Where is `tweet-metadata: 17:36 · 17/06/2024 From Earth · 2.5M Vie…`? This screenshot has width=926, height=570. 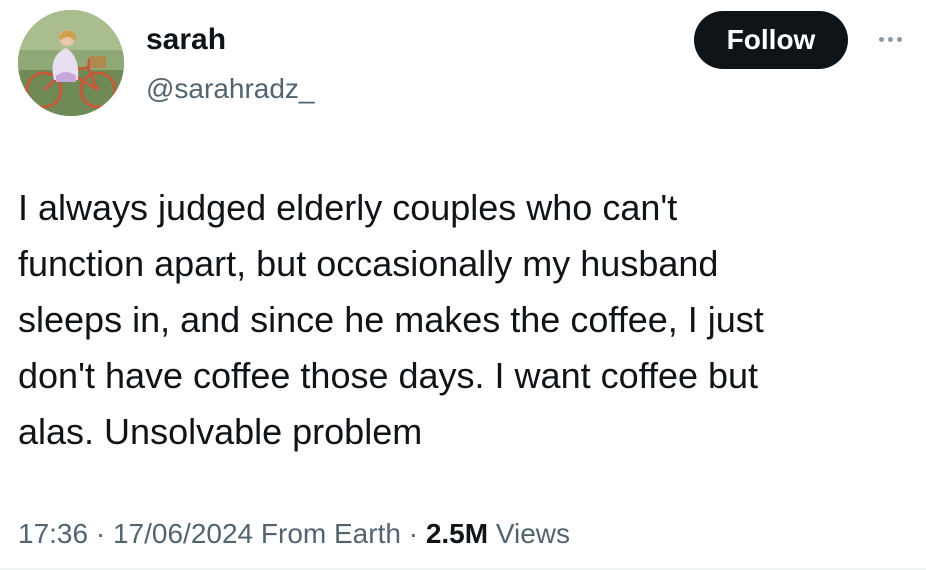 tweet-metadata: 17:36 · 17/06/2024 From Earth · 2.5M Vie… is located at coordinates (294, 534).